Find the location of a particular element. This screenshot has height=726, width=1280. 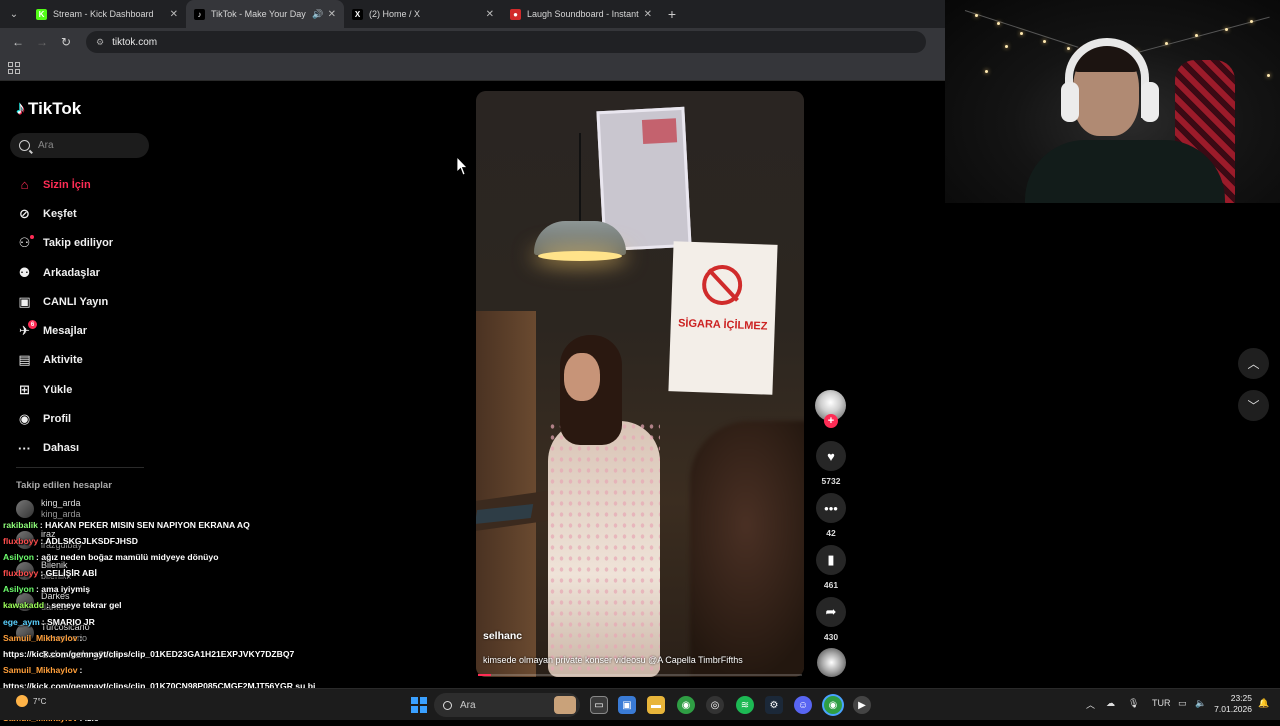

tab-audio-icon: 🔊 is located at coordinates (317, 14).